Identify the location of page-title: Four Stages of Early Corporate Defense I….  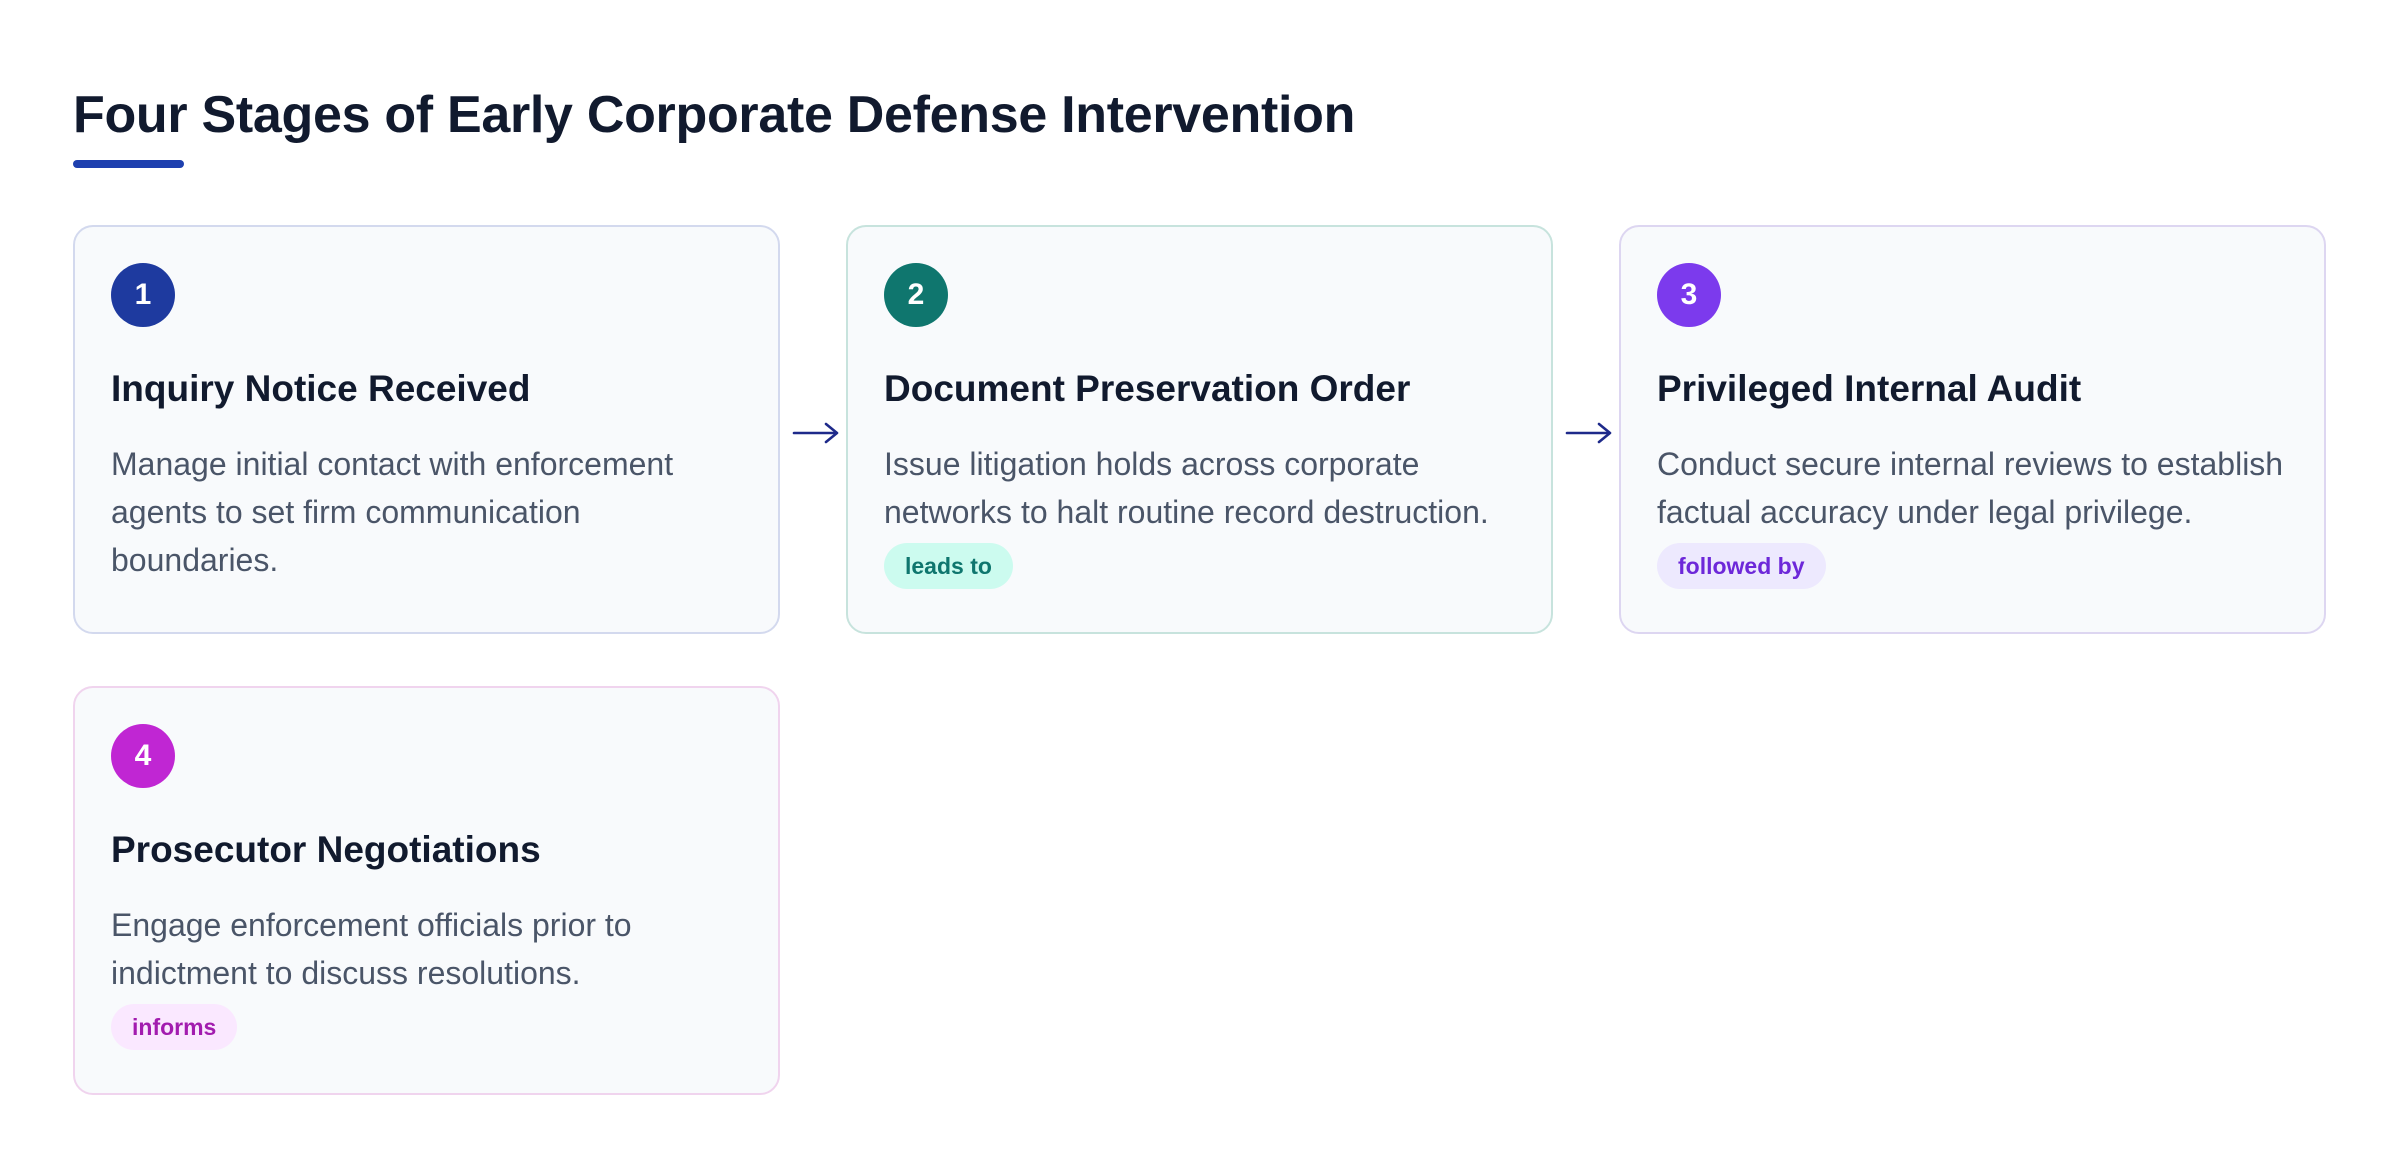
(714, 115).